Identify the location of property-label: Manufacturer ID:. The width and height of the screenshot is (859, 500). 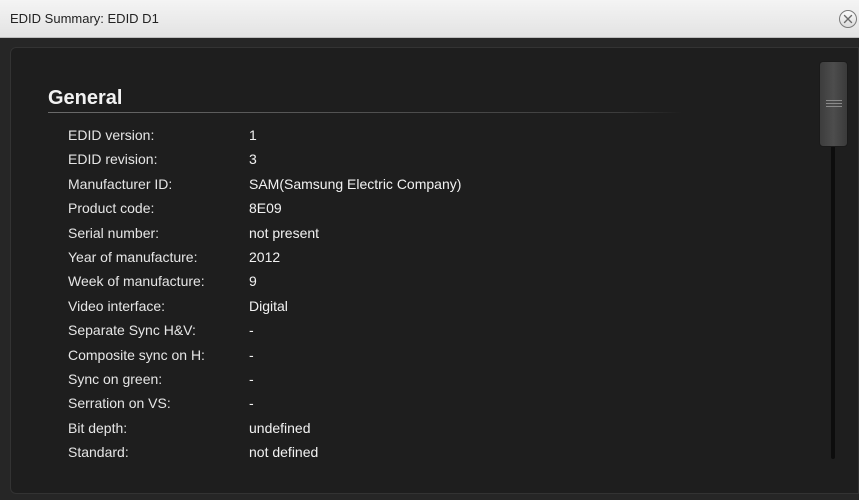
(120, 183).